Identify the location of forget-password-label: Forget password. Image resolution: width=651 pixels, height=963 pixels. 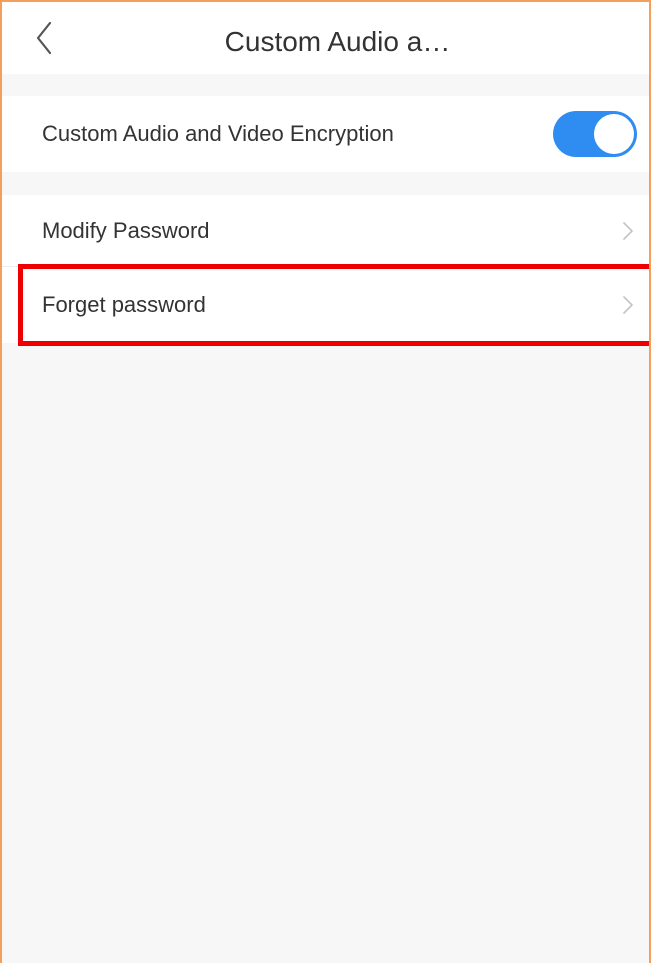
(124, 304).